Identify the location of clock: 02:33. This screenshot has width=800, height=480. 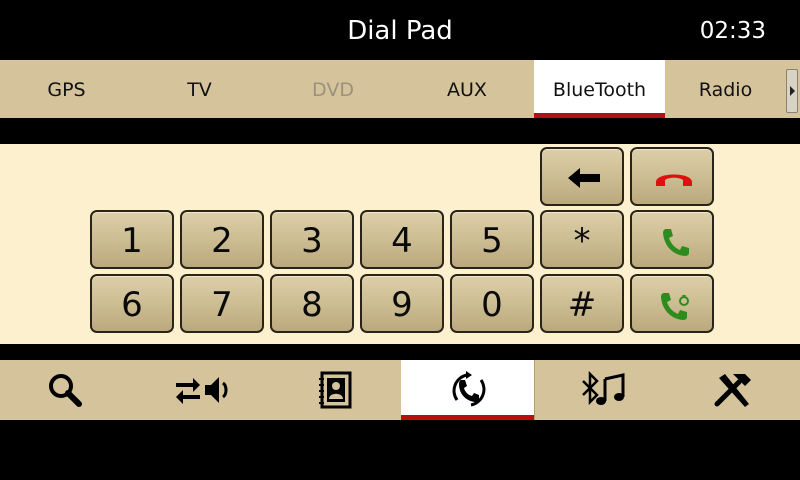
(732, 31).